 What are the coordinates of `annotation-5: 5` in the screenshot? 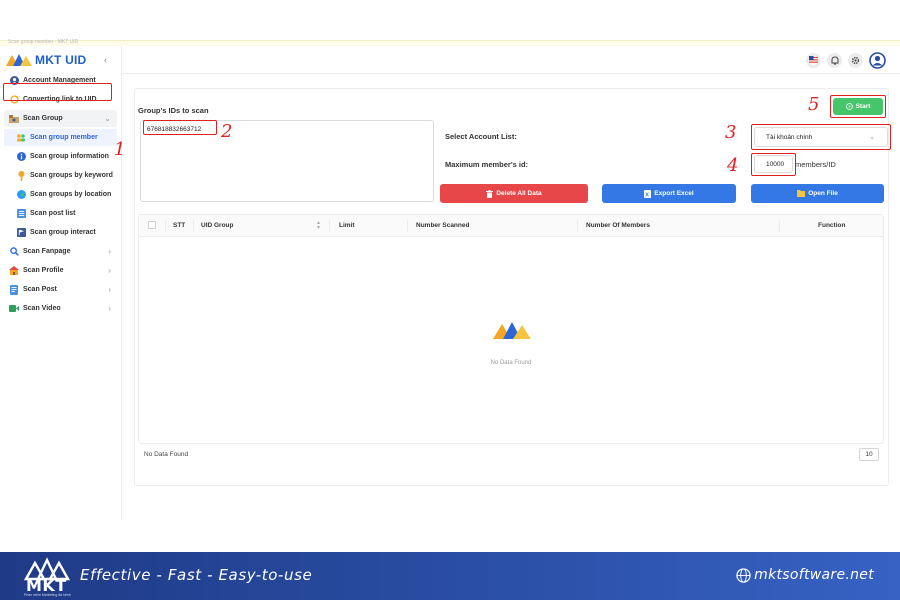 It's located at (814, 104).